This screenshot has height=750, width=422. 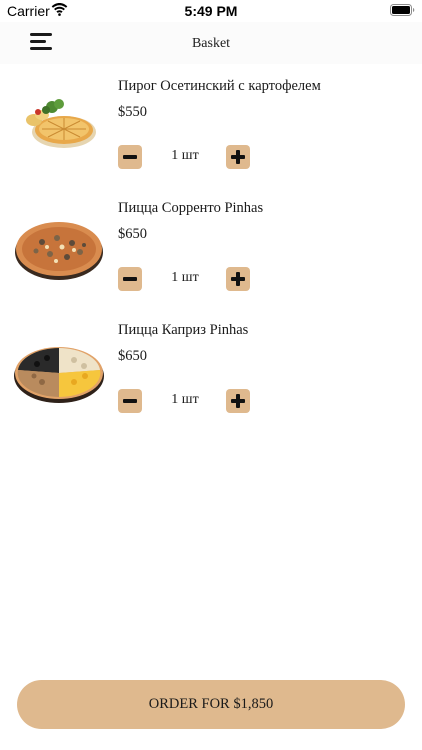 I want to click on clock: 5:49 PM, so click(x=211, y=11).